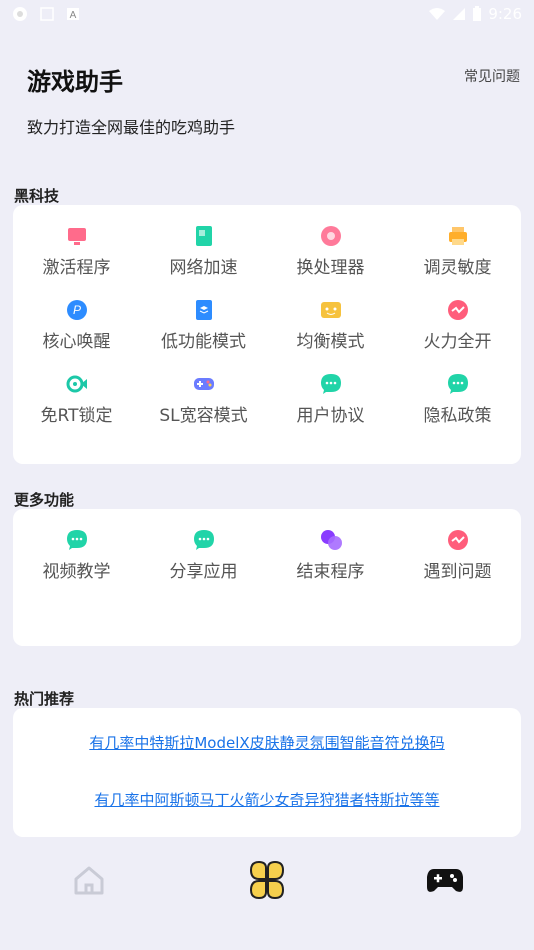 The width and height of the screenshot is (534, 950). I want to click on black-tech-item: 低功能模式, so click(203, 336).